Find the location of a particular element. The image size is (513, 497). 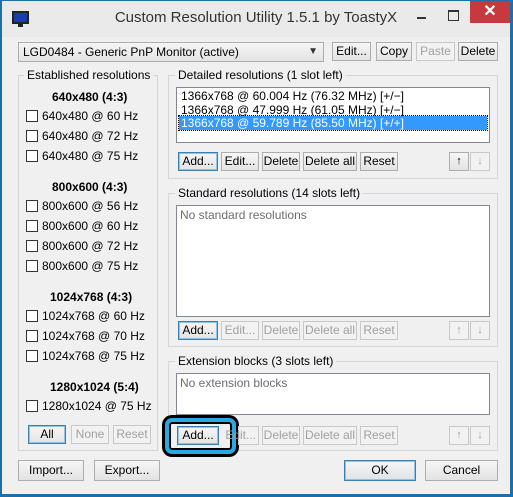

established-resolutions-label: Established resolutions is located at coordinates (89, 75).